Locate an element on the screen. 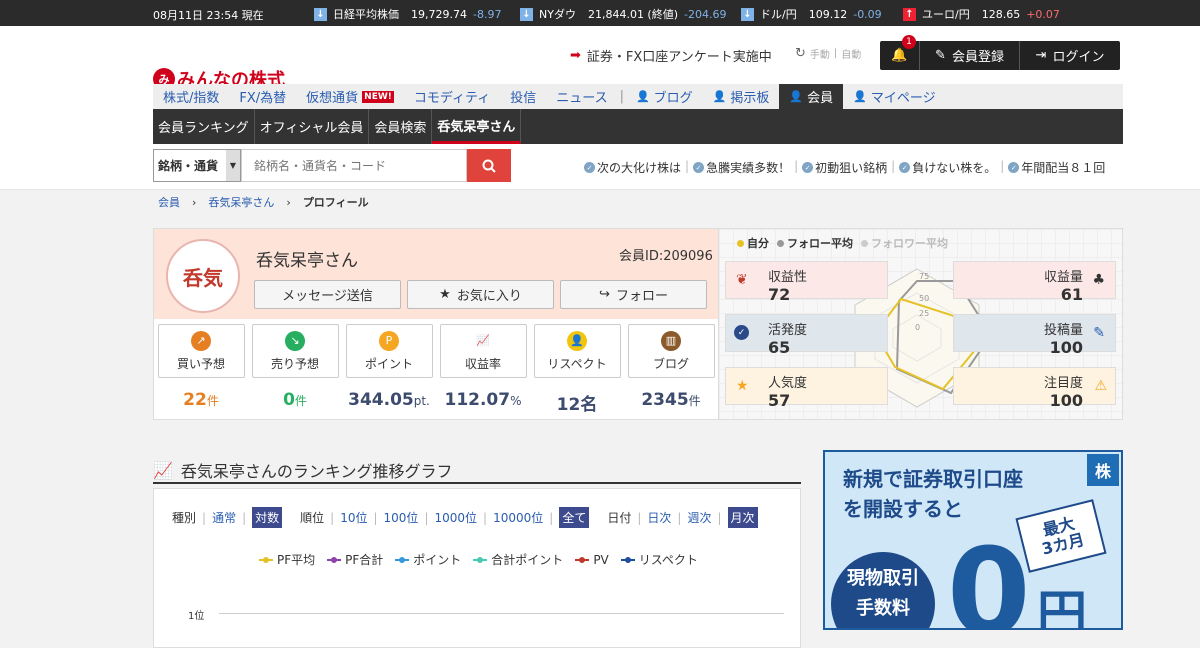 This screenshot has height=648, width=1200. legend-pf-total: PF合計 is located at coordinates (355, 559).